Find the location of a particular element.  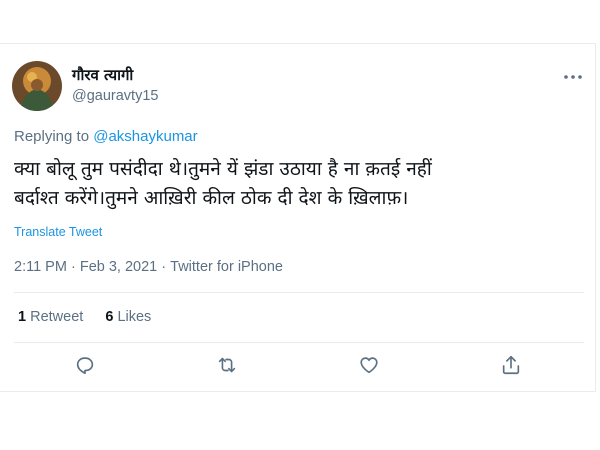

retweets-label: Retweet is located at coordinates (57, 317).